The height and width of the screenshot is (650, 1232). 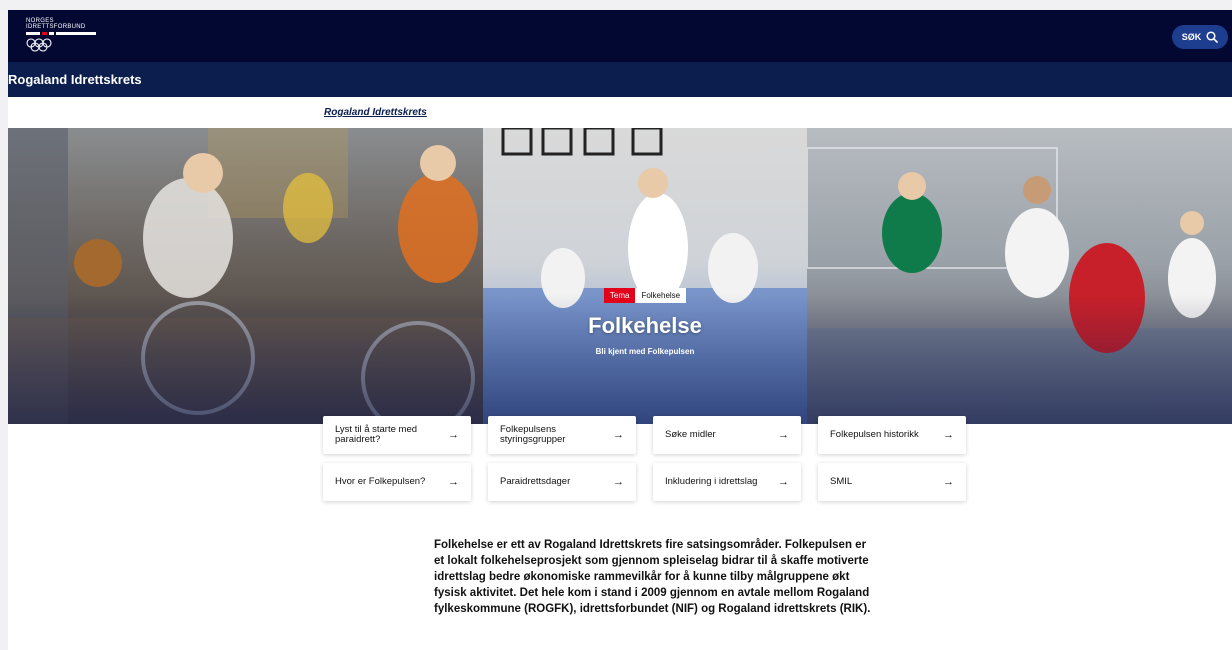 I want to click on hero-title: Folkehelse, so click(x=645, y=325).